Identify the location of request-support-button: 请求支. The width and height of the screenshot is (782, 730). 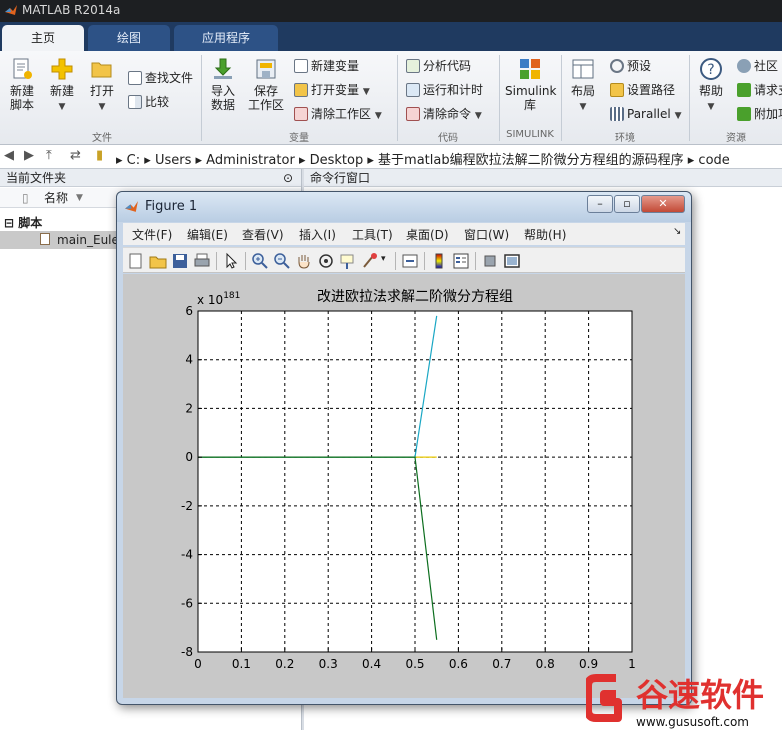
(759, 90).